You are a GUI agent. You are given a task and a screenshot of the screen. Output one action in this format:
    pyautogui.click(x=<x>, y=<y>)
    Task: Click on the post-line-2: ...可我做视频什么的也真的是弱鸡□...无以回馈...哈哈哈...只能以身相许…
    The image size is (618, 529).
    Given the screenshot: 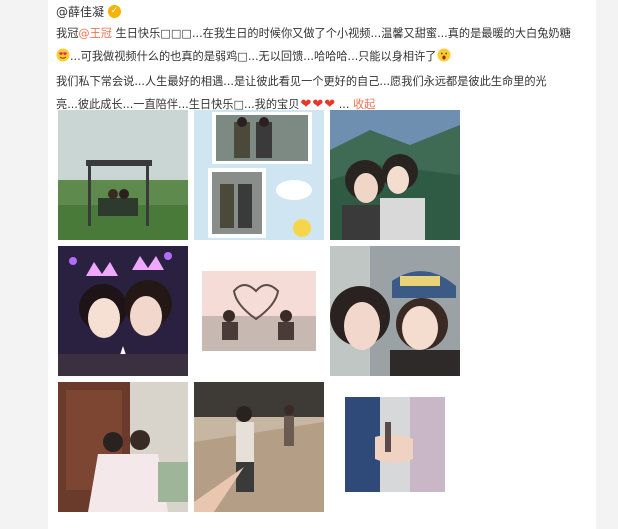 What is the action you would take?
    pyautogui.click(x=253, y=55)
    